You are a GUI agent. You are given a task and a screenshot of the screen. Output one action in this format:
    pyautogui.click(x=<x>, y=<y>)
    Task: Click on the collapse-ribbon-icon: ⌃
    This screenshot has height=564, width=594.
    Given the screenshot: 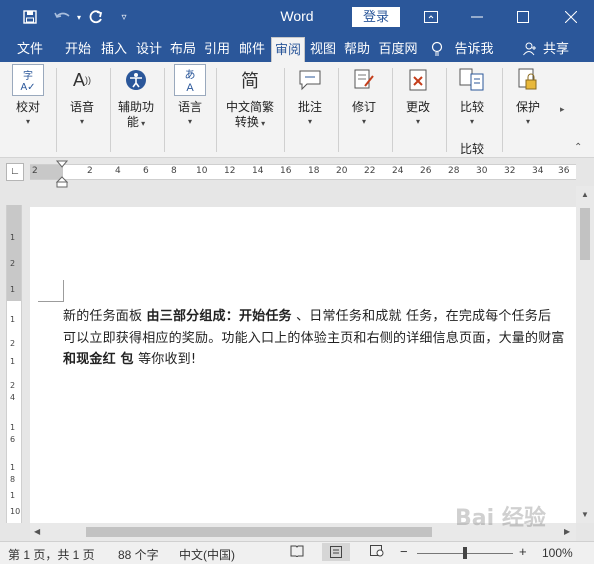 What is the action you would take?
    pyautogui.click(x=578, y=147)
    